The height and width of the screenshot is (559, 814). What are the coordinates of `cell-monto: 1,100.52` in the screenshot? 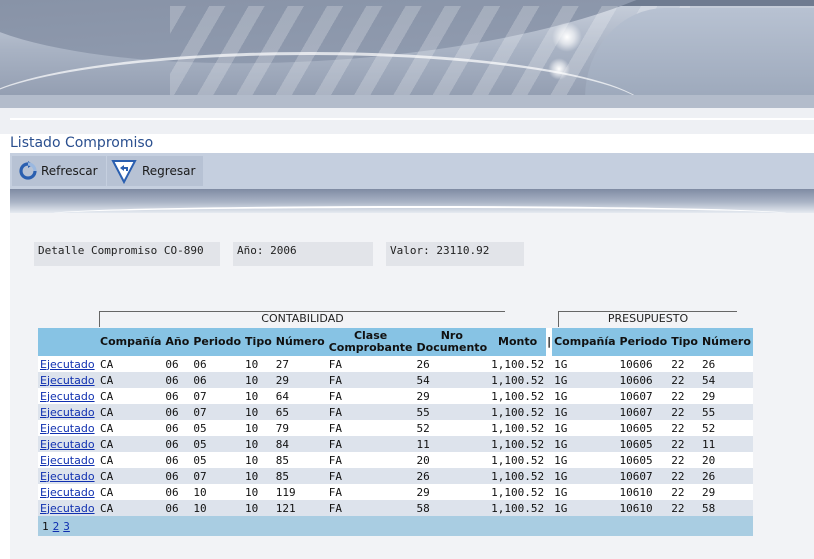 It's located at (518, 492).